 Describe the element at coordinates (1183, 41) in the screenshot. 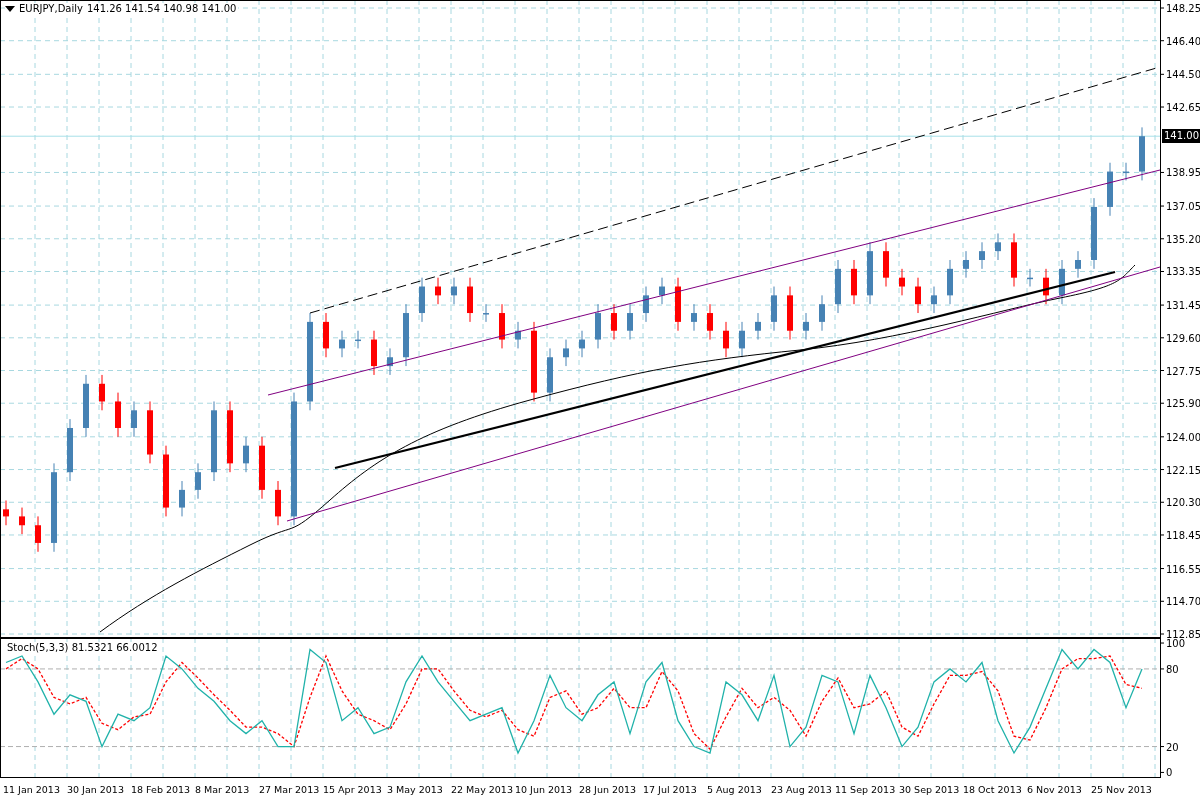

I see `y-tick-label: 146.40` at that location.